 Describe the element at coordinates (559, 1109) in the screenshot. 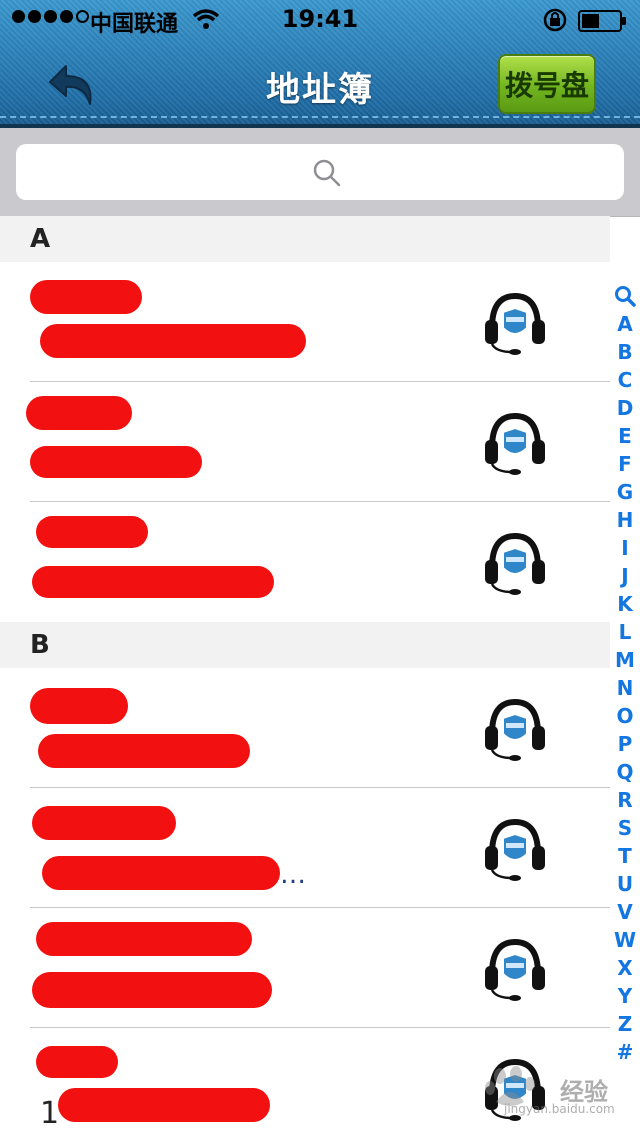

I see `watermark-site: jingyan.baidu.com` at that location.